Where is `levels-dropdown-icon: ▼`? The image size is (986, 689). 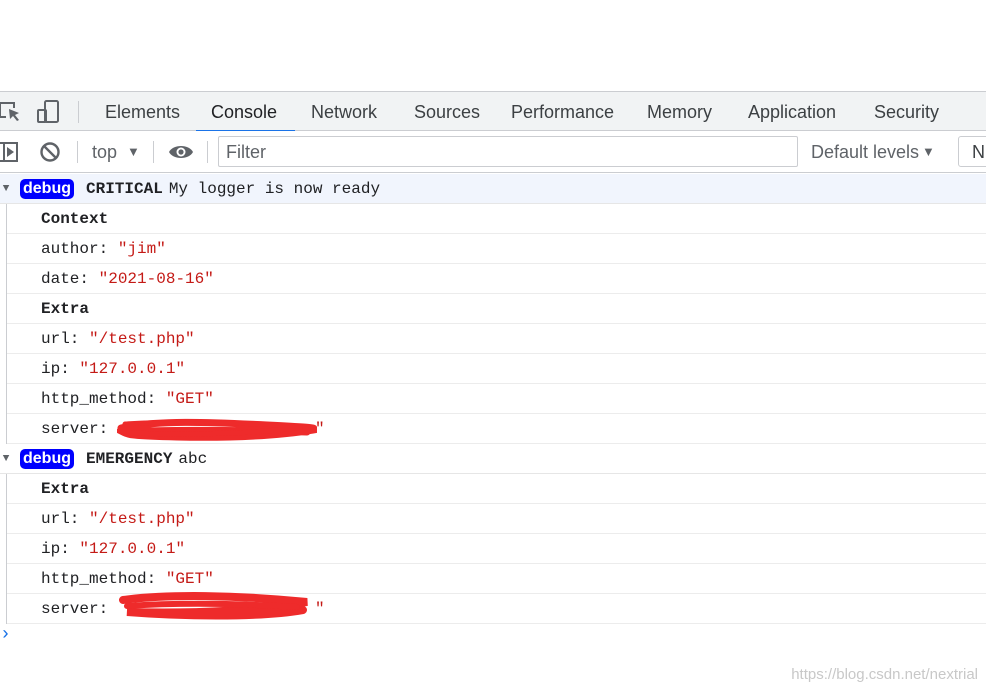 levels-dropdown-icon: ▼ is located at coordinates (928, 152).